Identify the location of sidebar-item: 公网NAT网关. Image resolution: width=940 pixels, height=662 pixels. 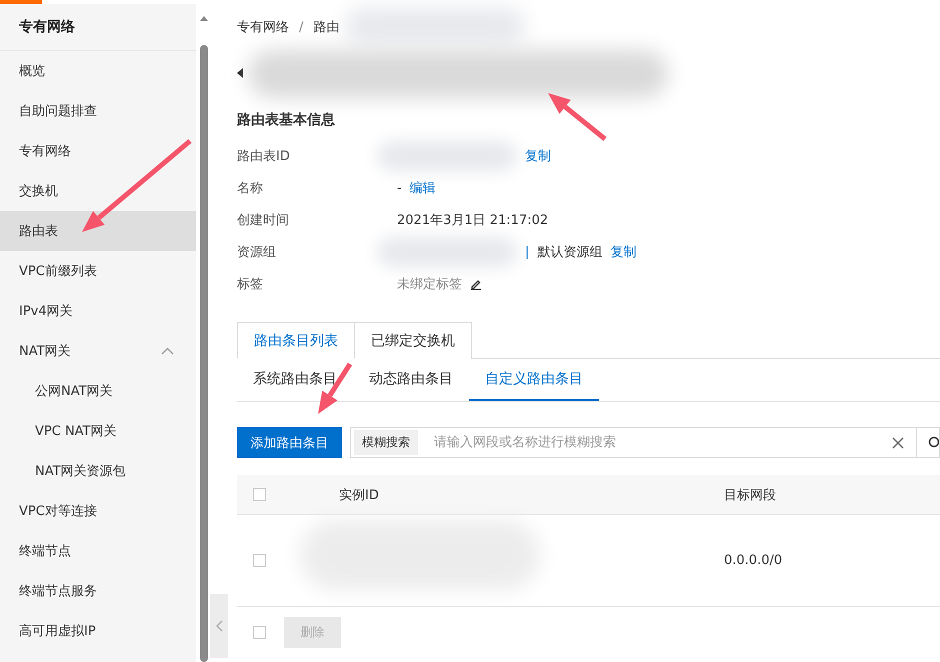
(98, 391).